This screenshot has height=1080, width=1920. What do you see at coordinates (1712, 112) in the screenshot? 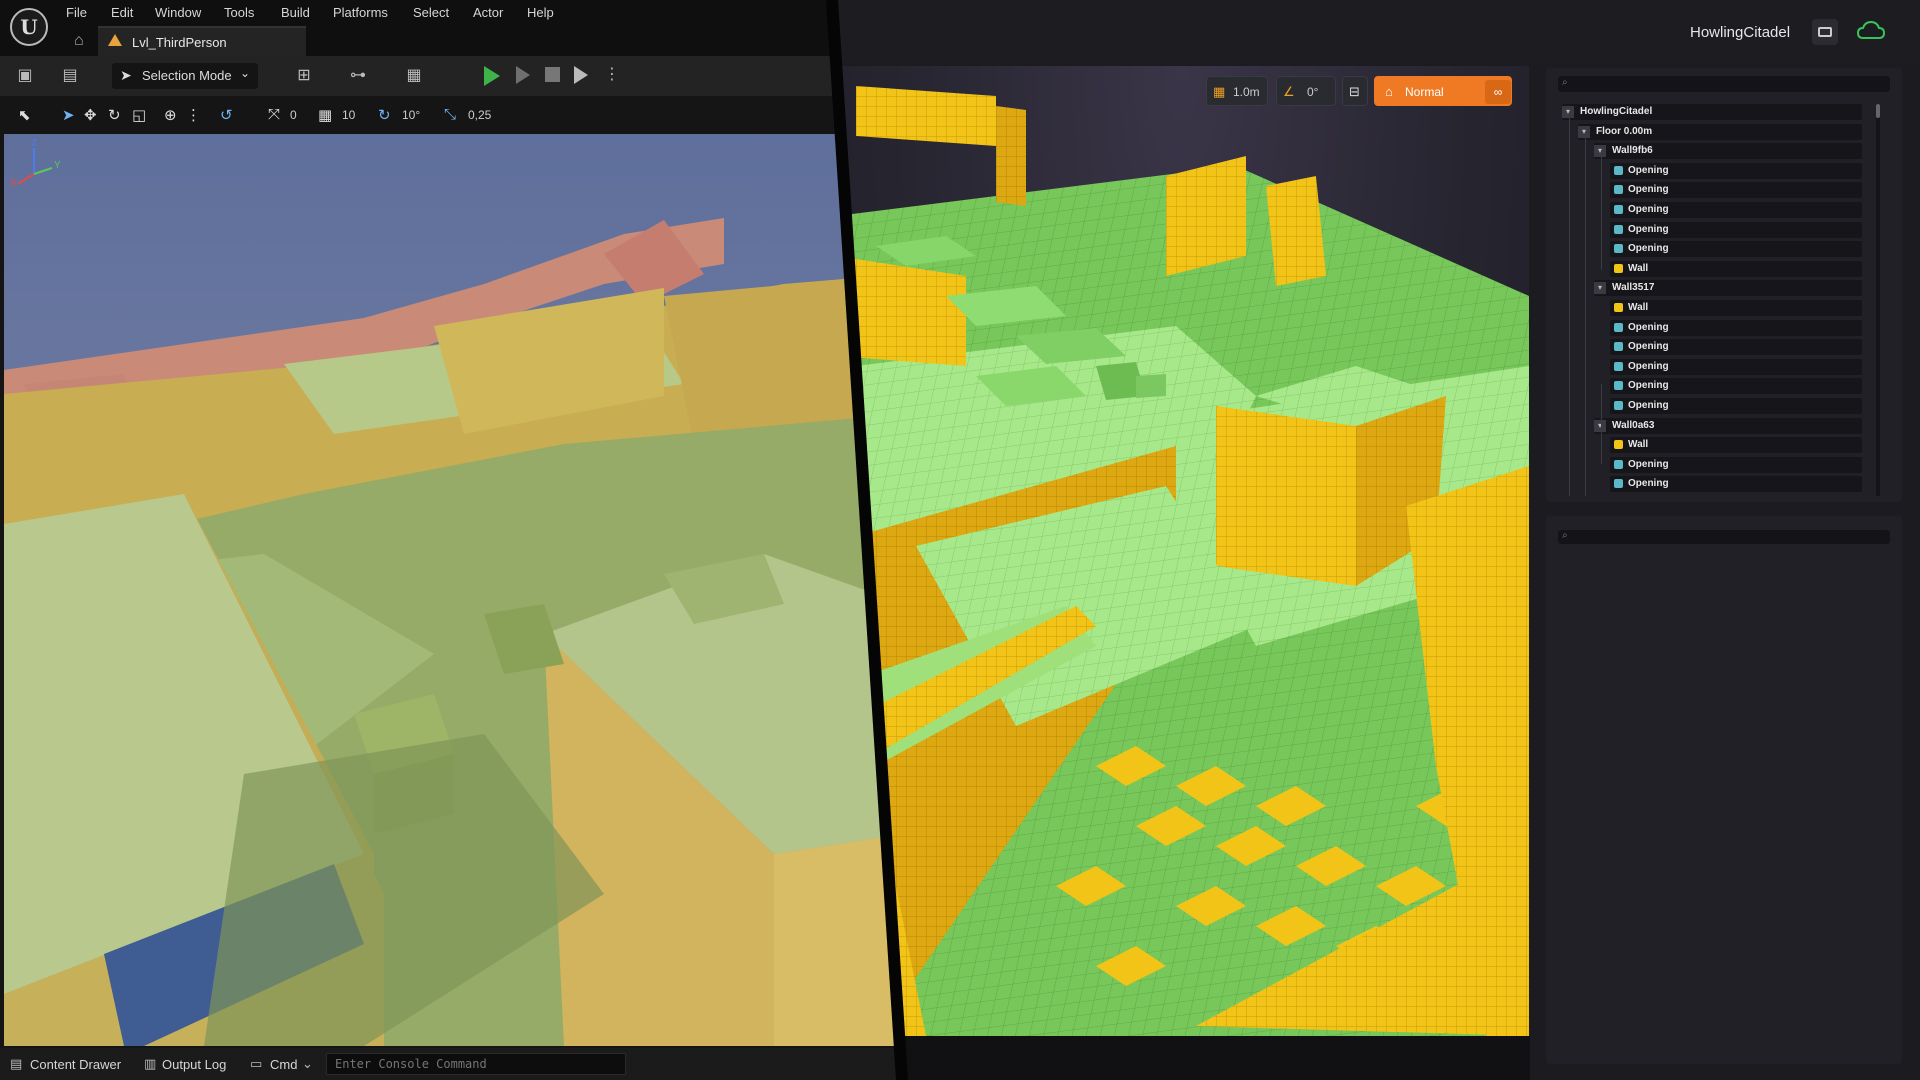
I see `outliner-item: ▾ HowlingCitadel` at bounding box center [1712, 112].